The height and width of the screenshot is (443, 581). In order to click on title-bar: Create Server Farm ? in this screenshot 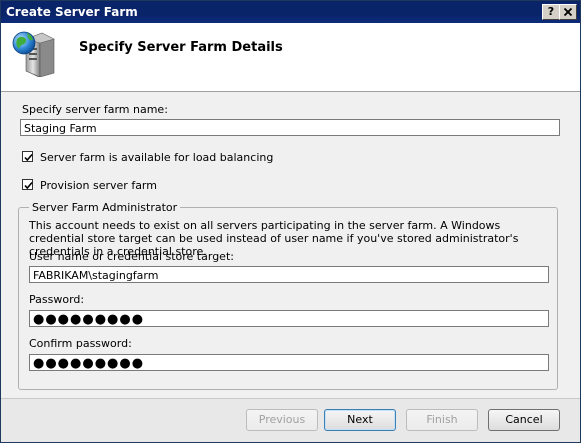, I will do `click(290, 12)`.